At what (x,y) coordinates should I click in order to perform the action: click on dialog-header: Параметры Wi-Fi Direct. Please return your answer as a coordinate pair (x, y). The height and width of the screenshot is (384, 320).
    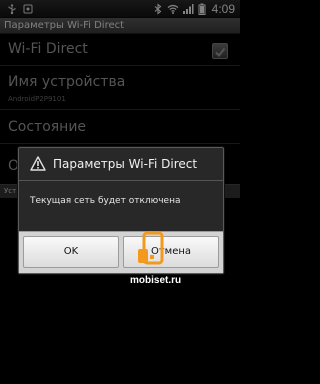
    Looking at the image, I should click on (121, 164).